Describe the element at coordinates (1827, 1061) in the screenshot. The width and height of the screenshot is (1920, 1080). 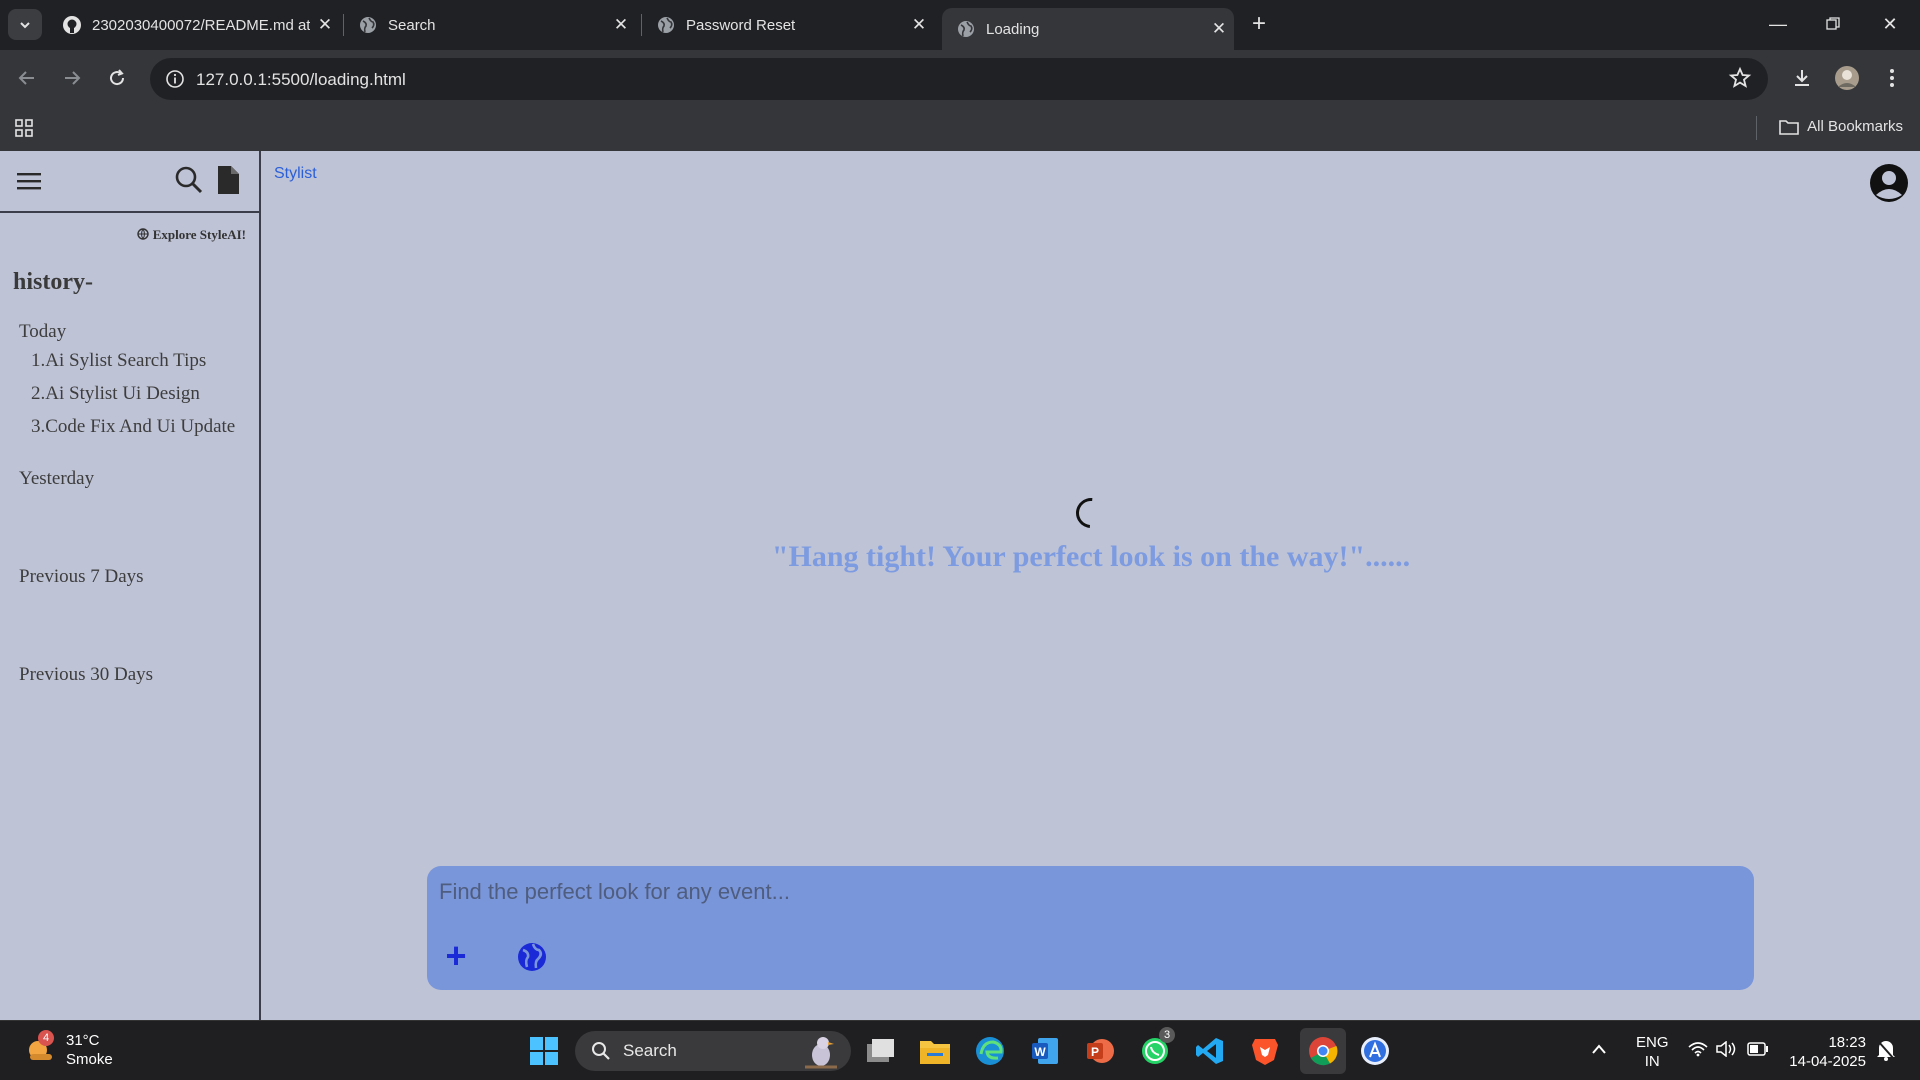
I see `clock-date: 14-04-2025` at that location.